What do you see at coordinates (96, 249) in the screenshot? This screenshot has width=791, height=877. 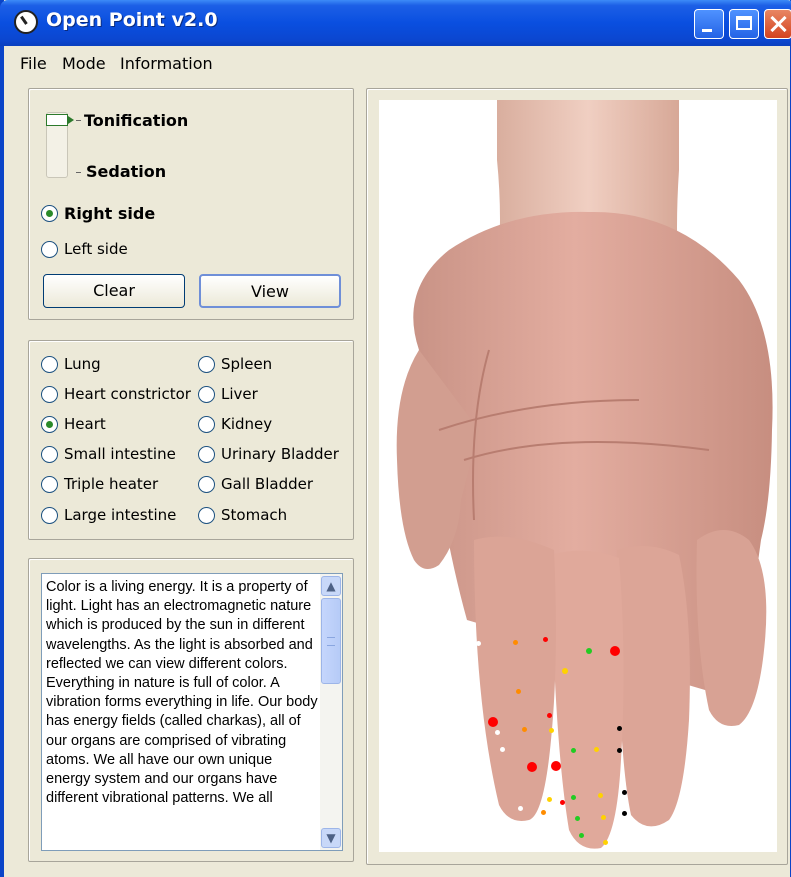 I see `radio-label: Left side` at bounding box center [96, 249].